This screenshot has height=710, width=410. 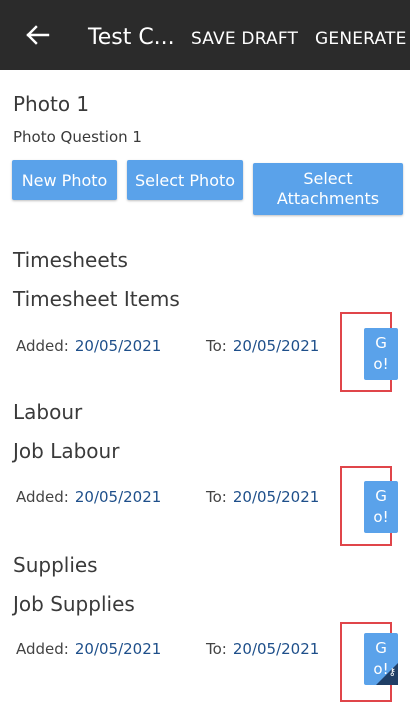 I want to click on section-heading-supplies: Supplies, so click(x=55, y=565).